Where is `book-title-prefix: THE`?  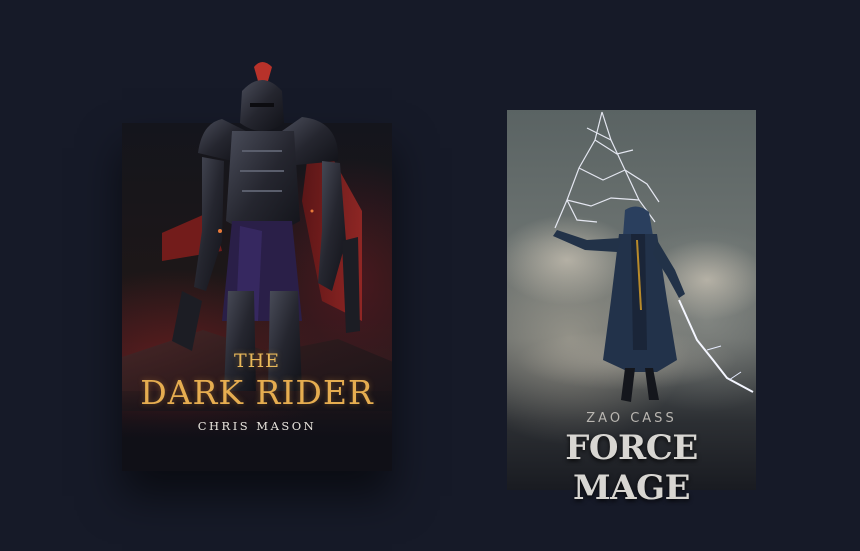 book-title-prefix: THE is located at coordinates (257, 361).